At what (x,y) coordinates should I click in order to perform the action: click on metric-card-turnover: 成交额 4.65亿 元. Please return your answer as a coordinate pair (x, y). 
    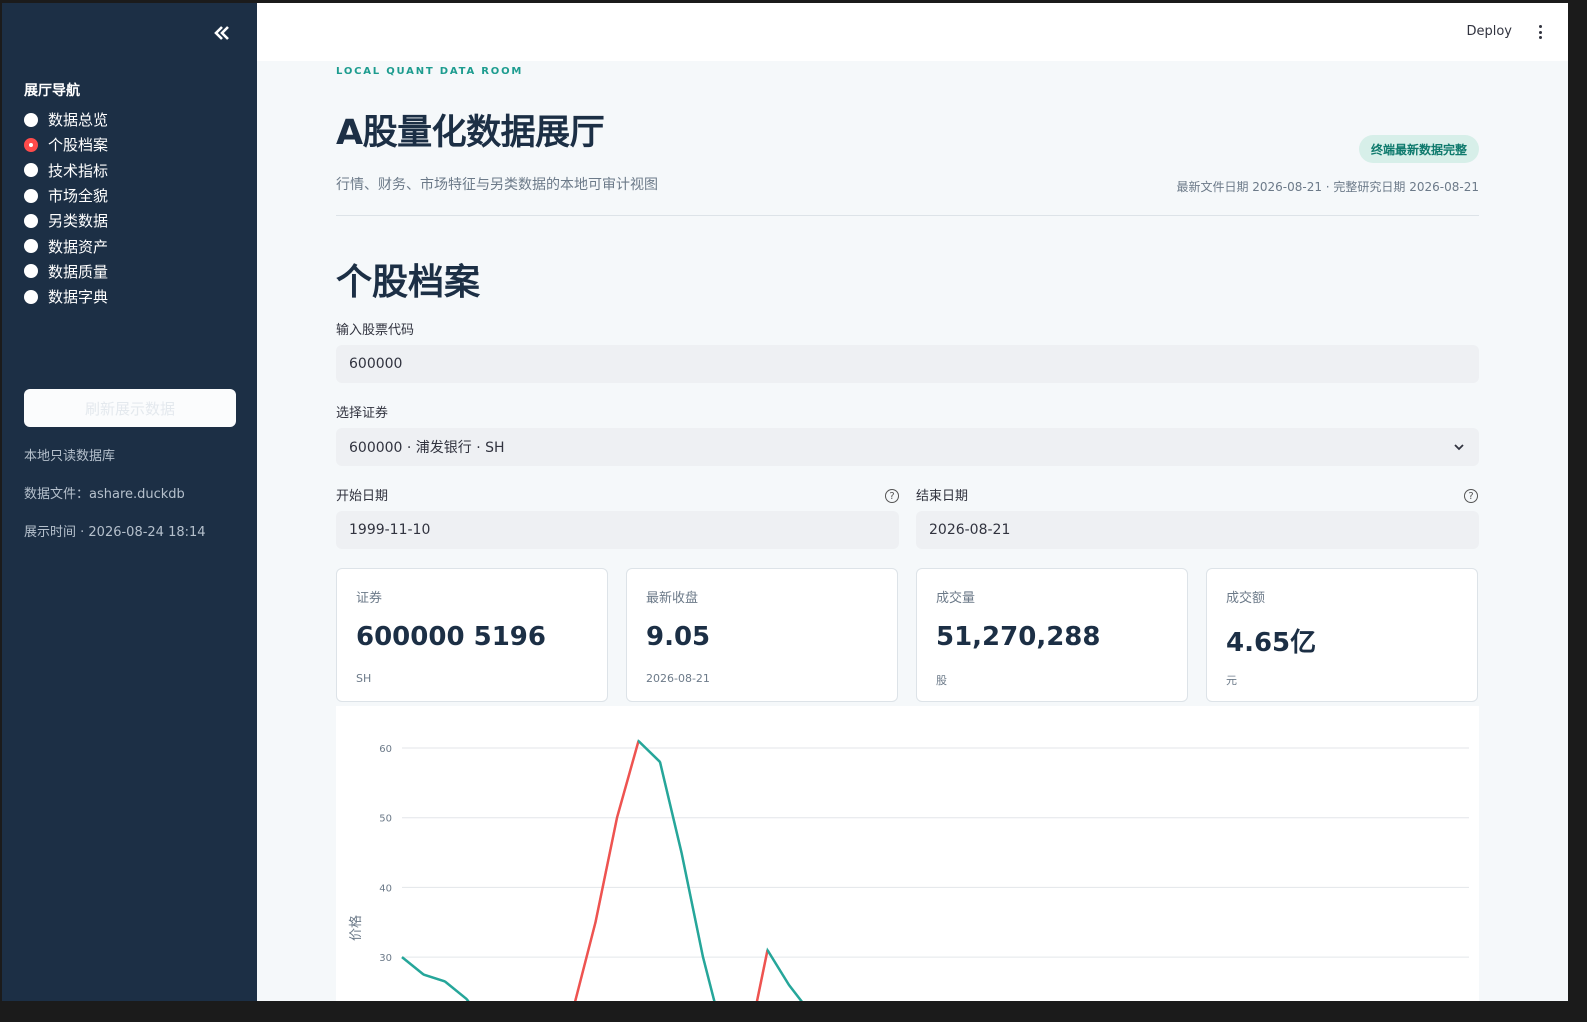
    Looking at the image, I should click on (1342, 635).